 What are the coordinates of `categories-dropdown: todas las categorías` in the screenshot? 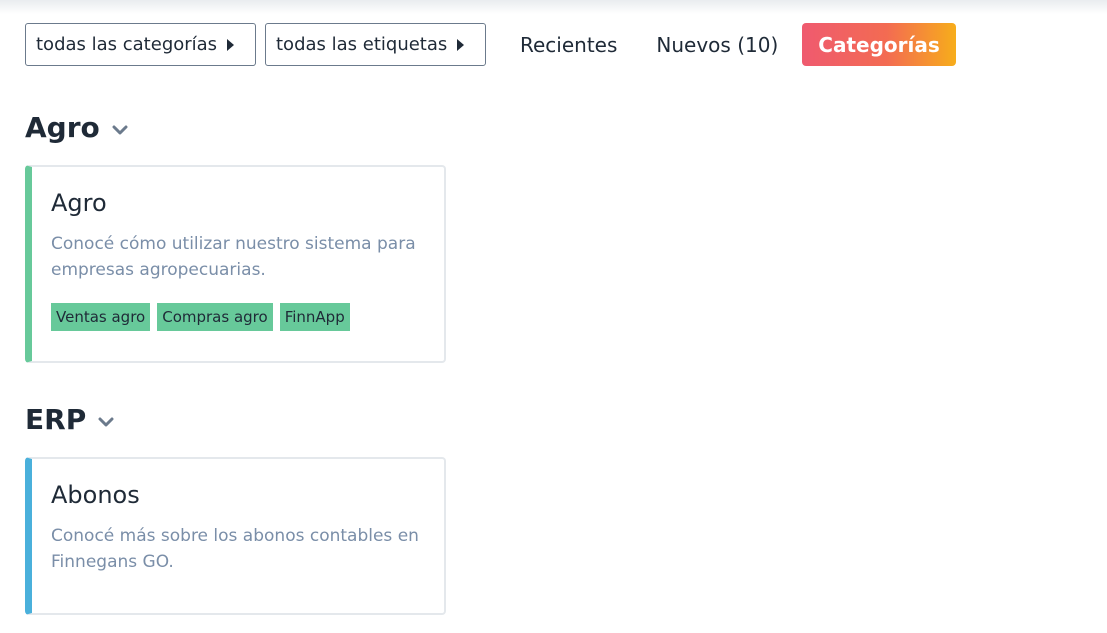 It's located at (140, 44).